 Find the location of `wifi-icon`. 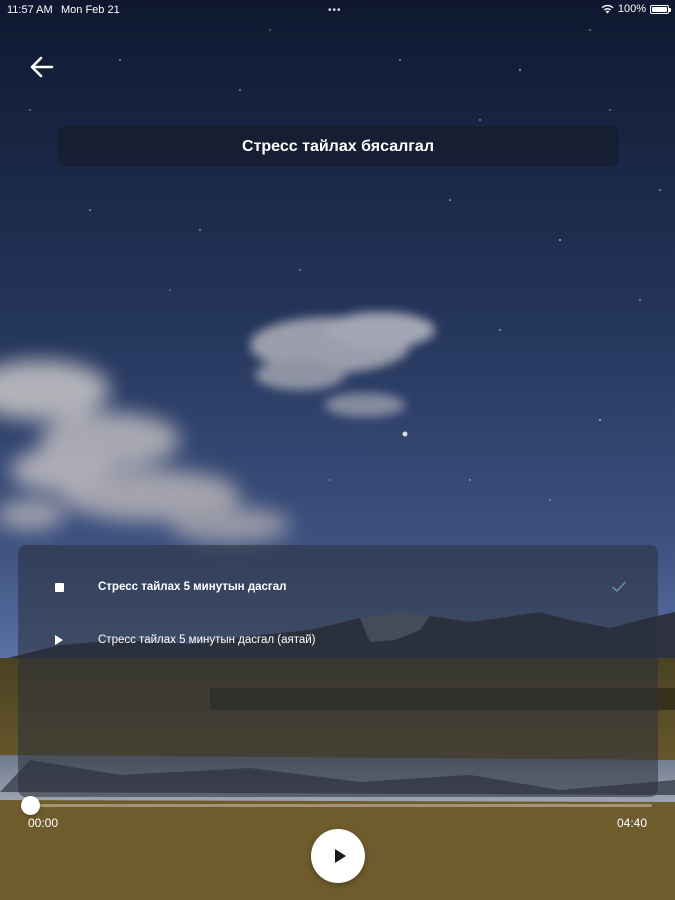

wifi-icon is located at coordinates (607, 9).